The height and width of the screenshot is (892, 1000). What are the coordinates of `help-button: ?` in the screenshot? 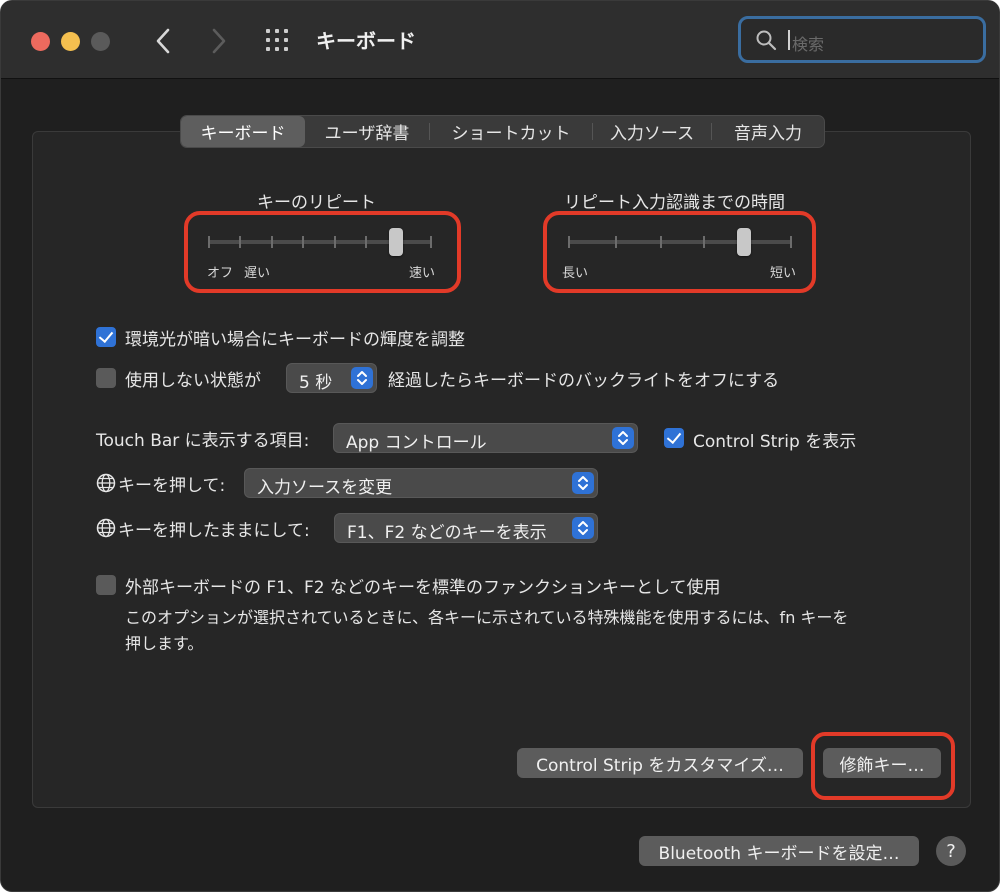 It's located at (951, 851).